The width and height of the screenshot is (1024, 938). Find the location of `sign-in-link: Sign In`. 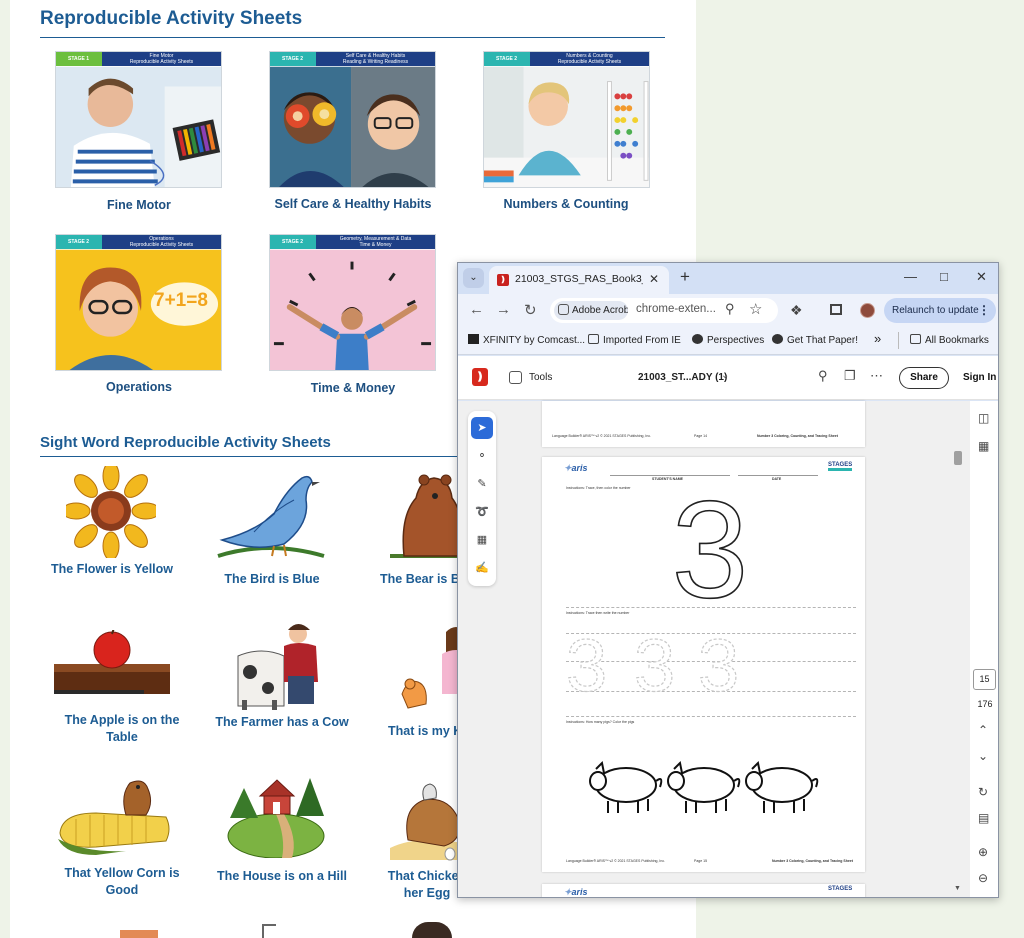

sign-in-link: Sign In is located at coordinates (979, 377).